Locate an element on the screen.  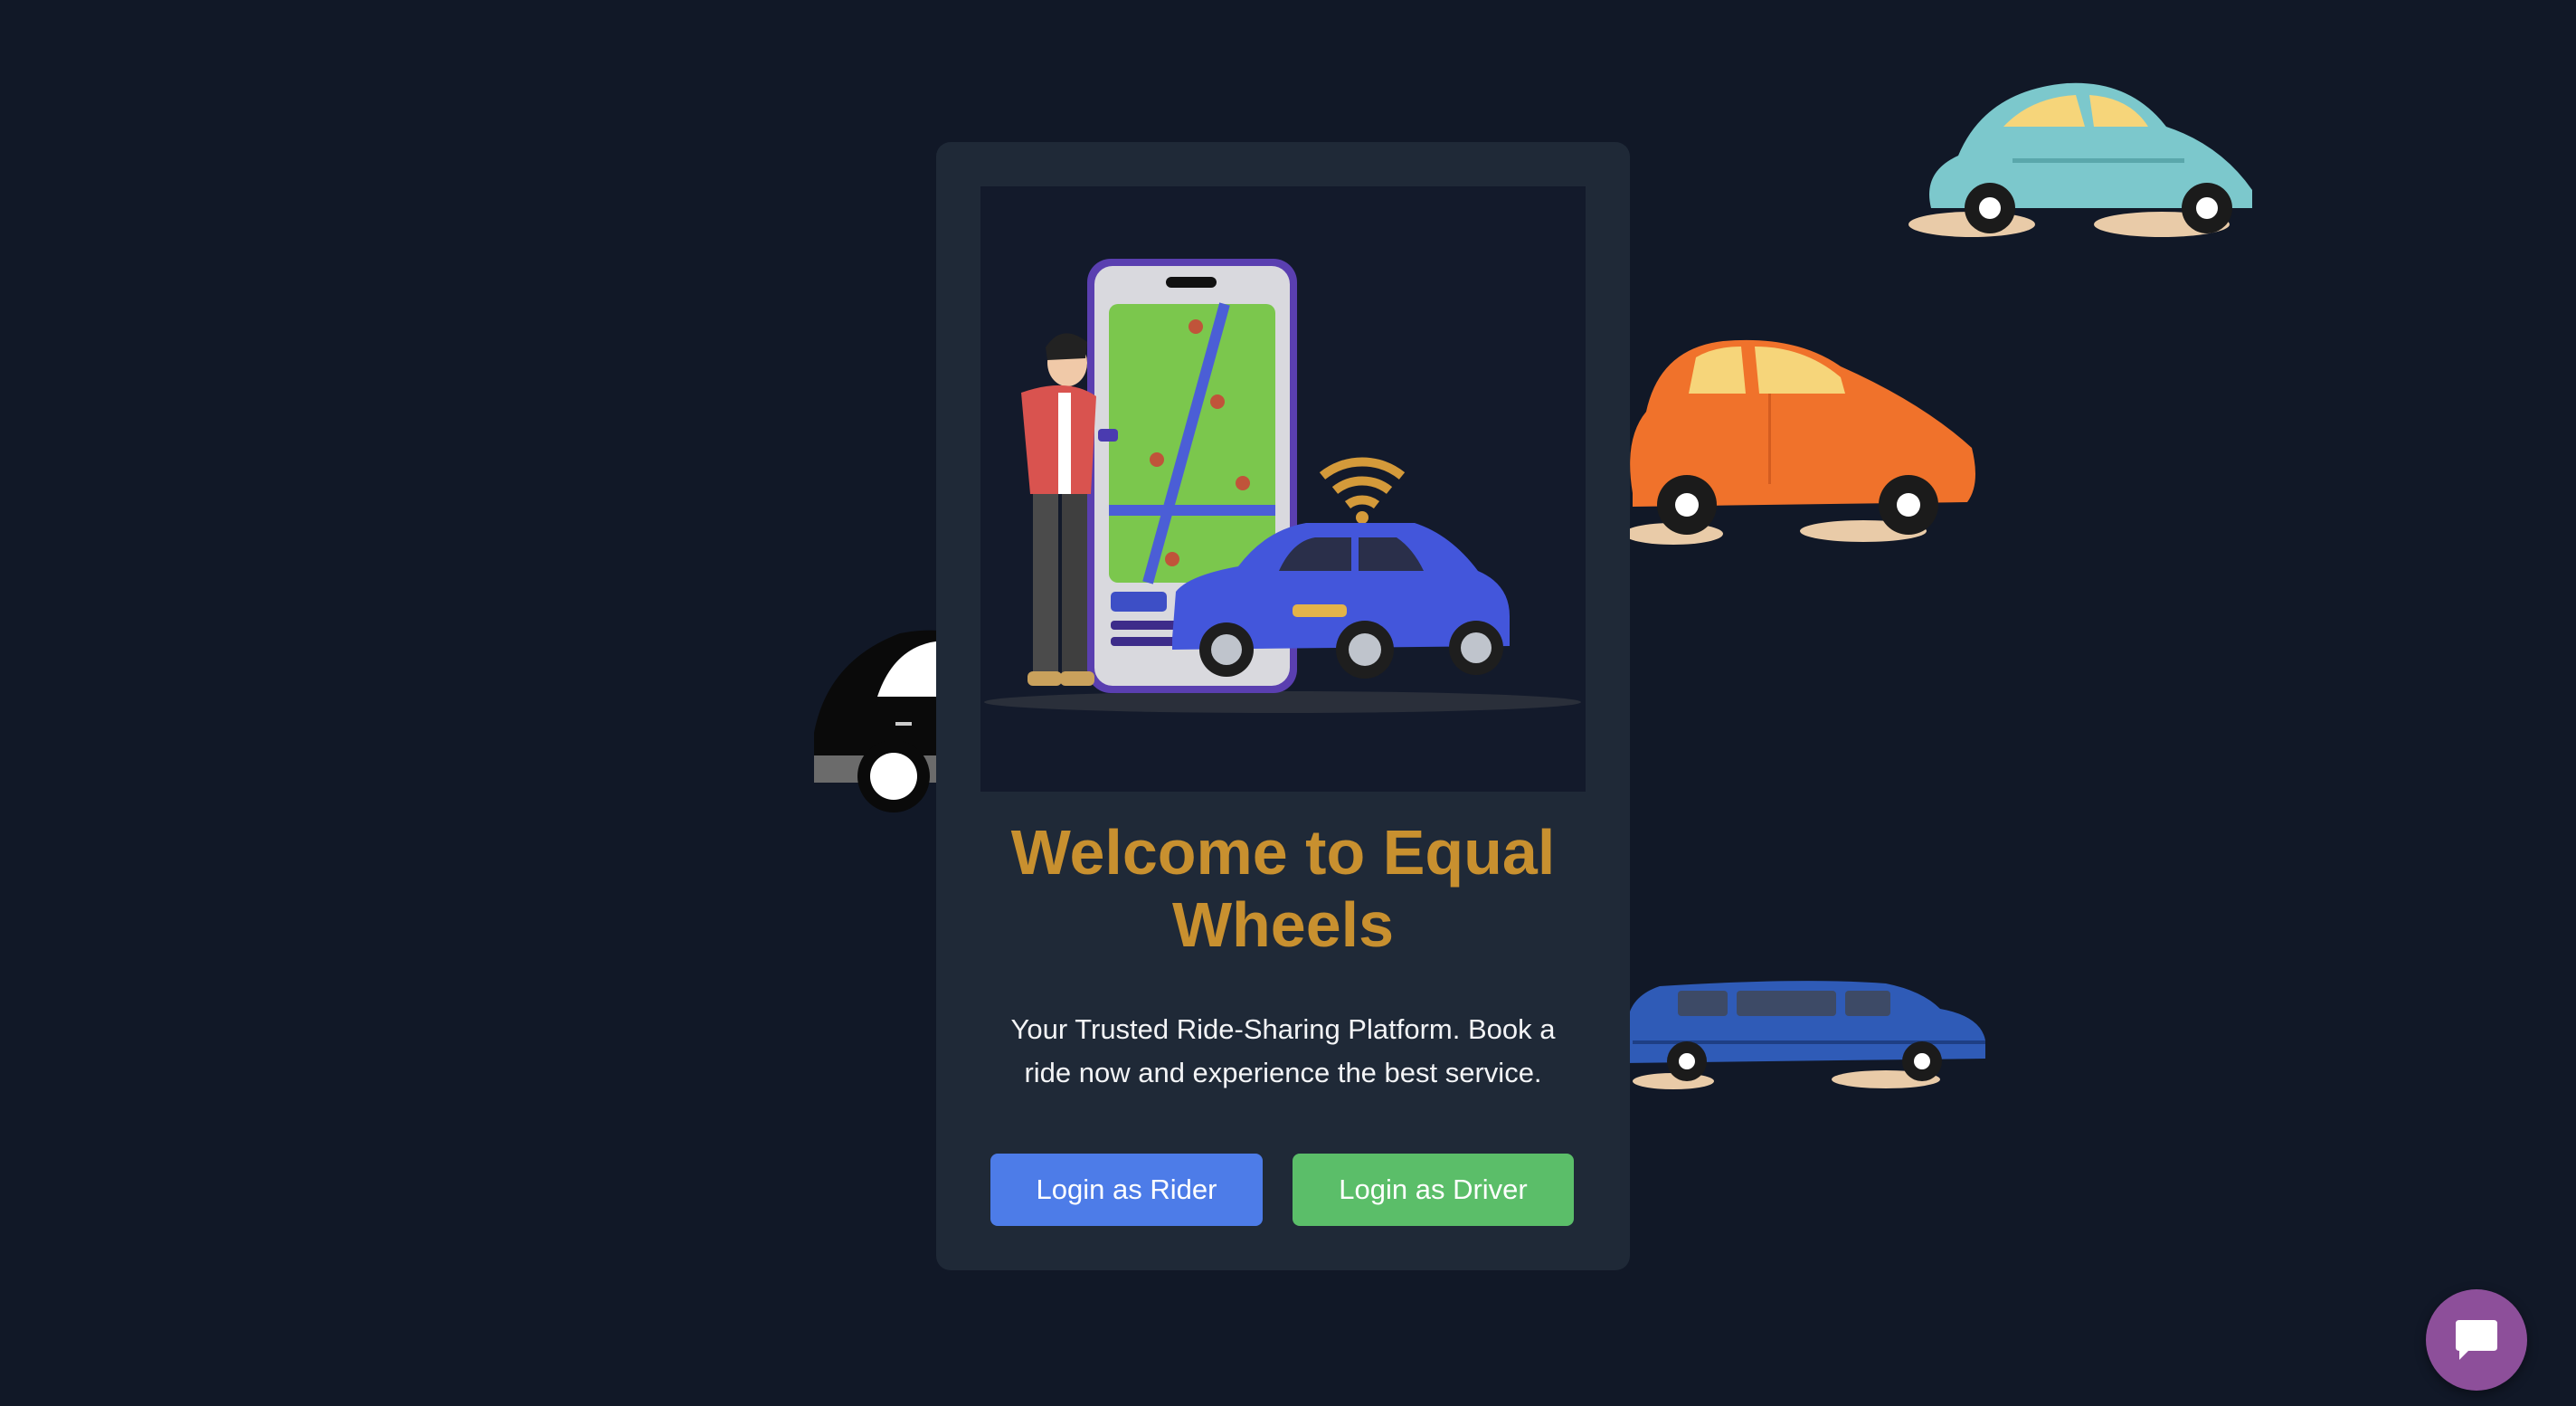
hero-illustration is located at coordinates (1283, 489).